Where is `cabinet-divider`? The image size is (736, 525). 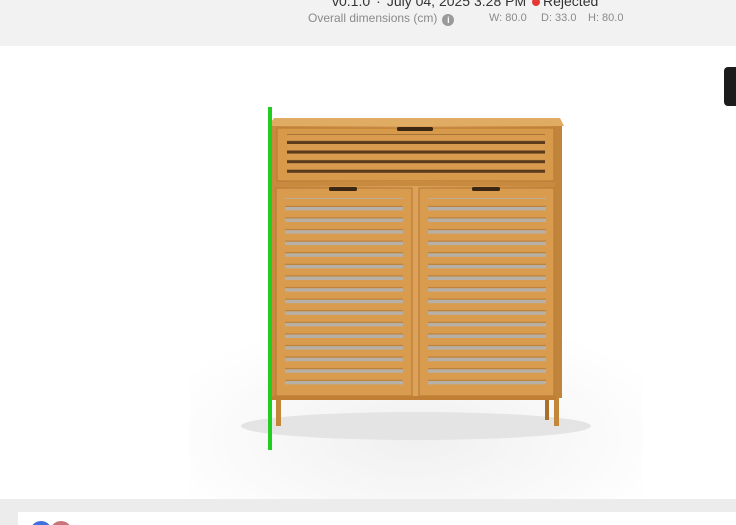
cabinet-divider is located at coordinates (415, 184).